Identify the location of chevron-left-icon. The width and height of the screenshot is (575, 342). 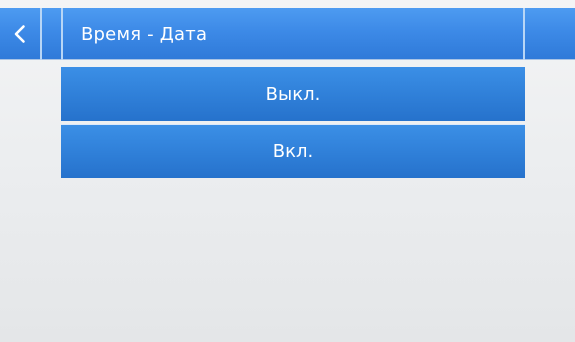
(19, 34).